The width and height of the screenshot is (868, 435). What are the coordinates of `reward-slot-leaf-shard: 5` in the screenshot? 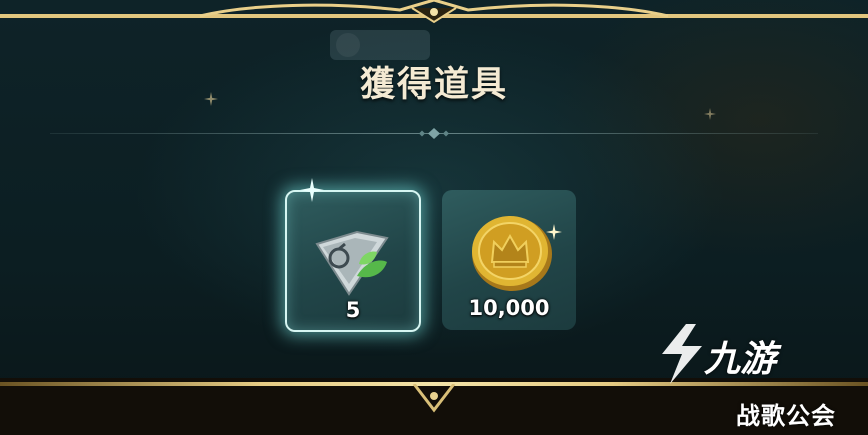 It's located at (353, 261).